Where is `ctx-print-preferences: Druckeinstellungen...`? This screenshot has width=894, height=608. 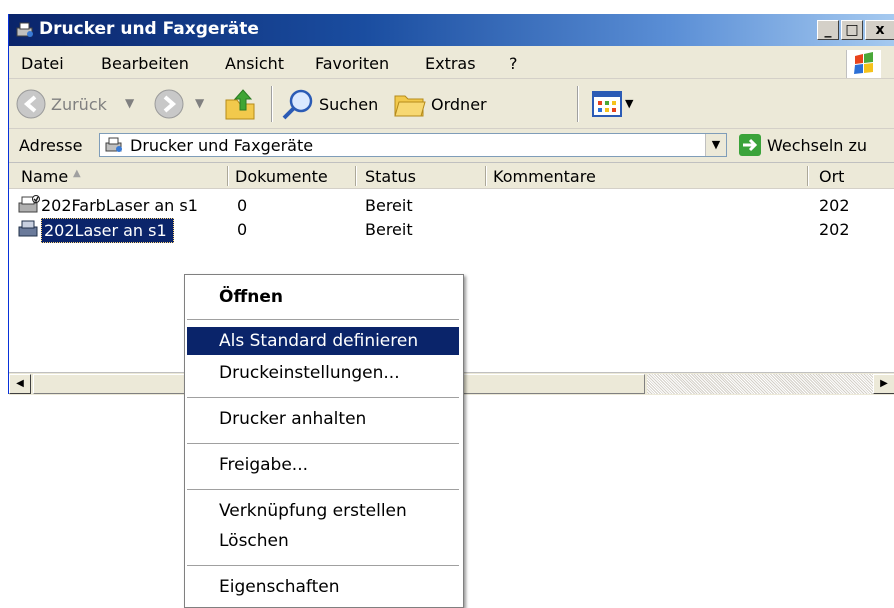 ctx-print-preferences: Druckeinstellungen... is located at coordinates (309, 373).